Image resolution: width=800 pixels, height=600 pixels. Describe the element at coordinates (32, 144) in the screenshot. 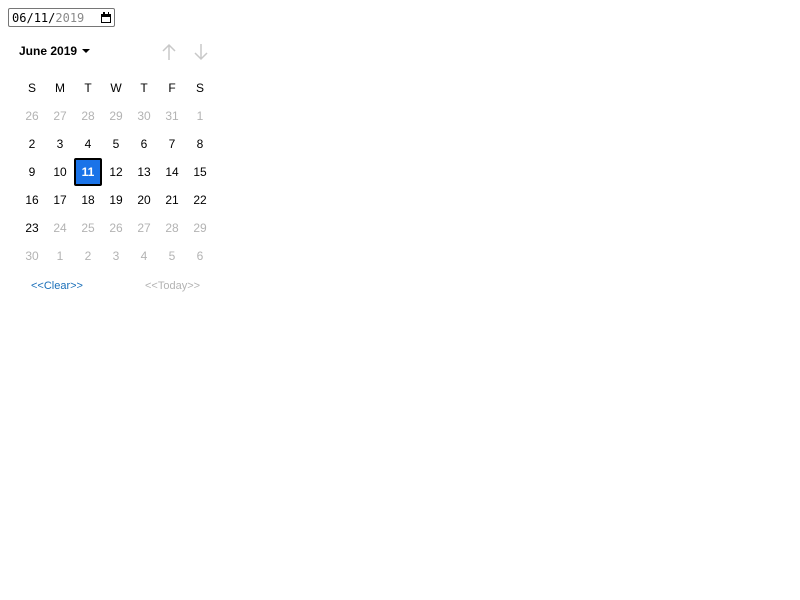

I see `day-cell: 2` at that location.